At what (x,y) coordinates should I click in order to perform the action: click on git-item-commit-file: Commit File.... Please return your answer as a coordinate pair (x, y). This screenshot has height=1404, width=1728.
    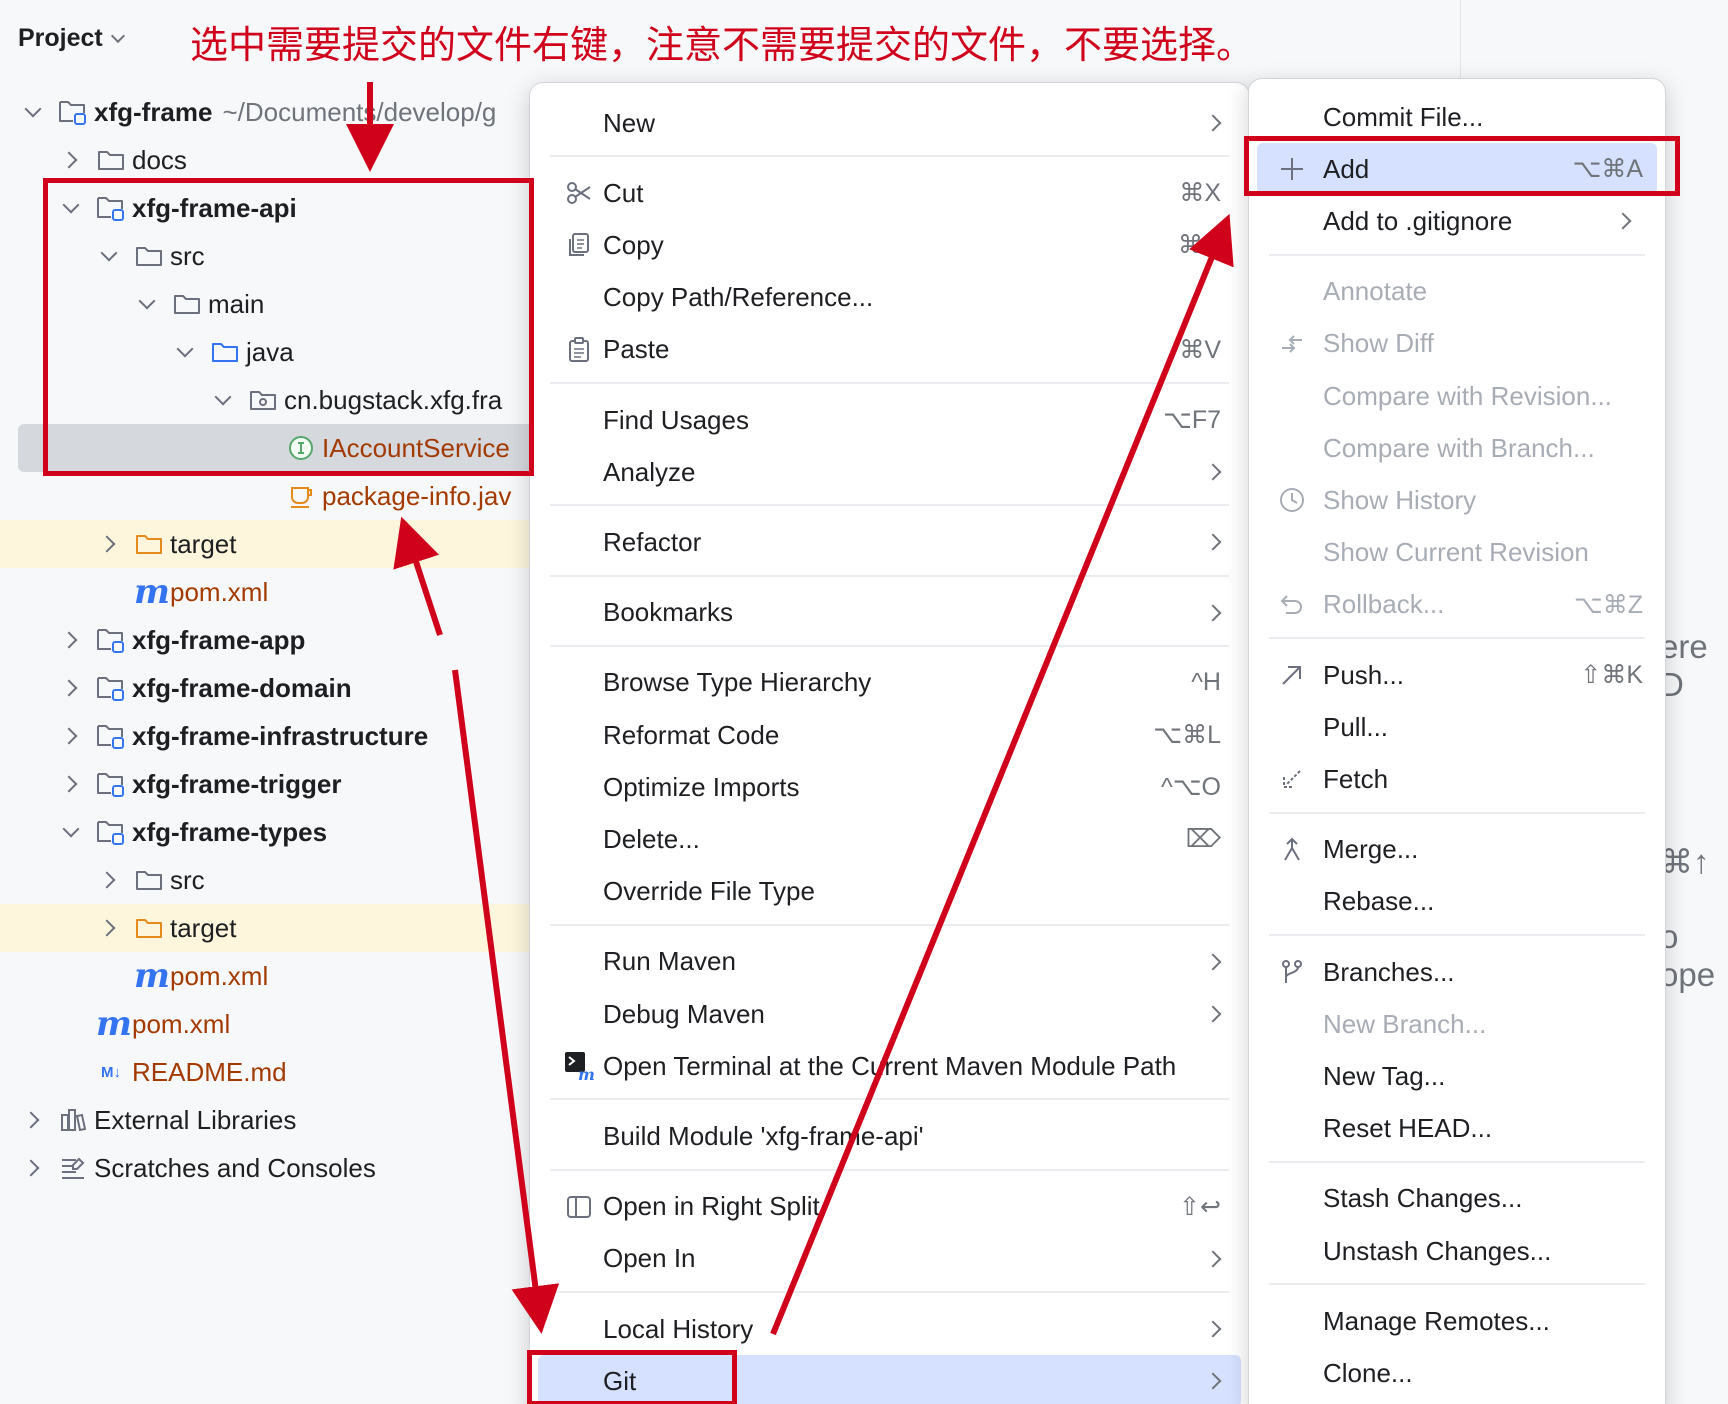
    Looking at the image, I should click on (1457, 117).